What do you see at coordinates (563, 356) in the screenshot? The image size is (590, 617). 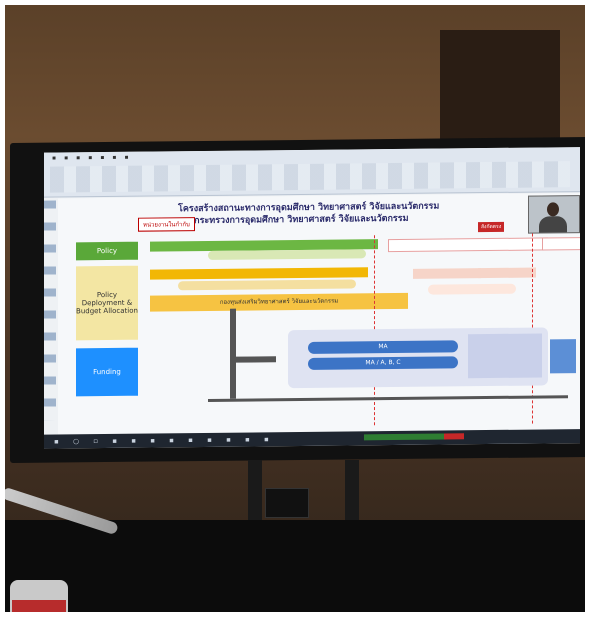 I see `funding-cube` at bounding box center [563, 356].